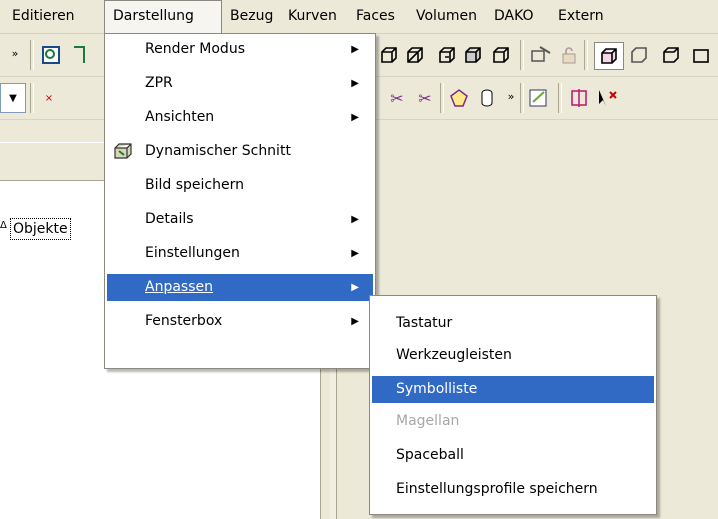 This screenshot has width=718, height=519. Describe the element at coordinates (428, 421) in the screenshot. I see `menu-item-magellan: Magellan` at that location.